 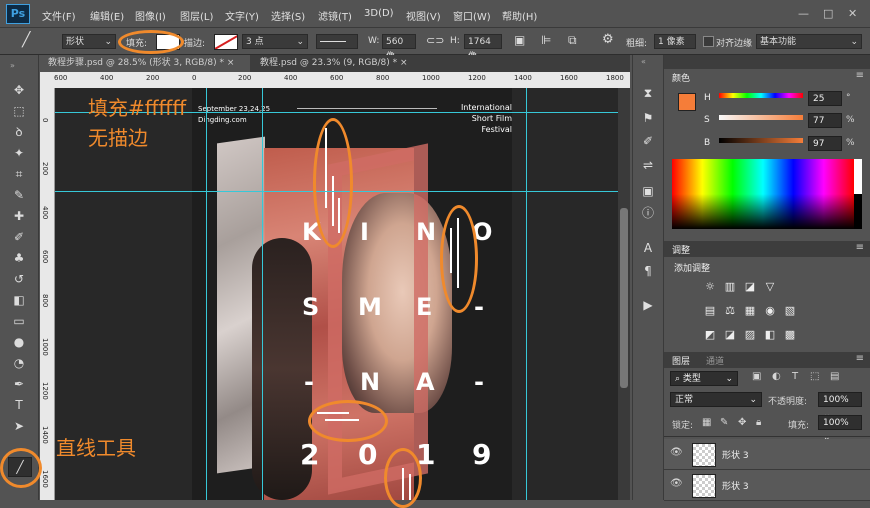 What do you see at coordinates (145, 63) in the screenshot?
I see `tab-document-active: 教程步骤.psd @ 28.5% (形状 3, RGB/8) * ×` at bounding box center [145, 63].